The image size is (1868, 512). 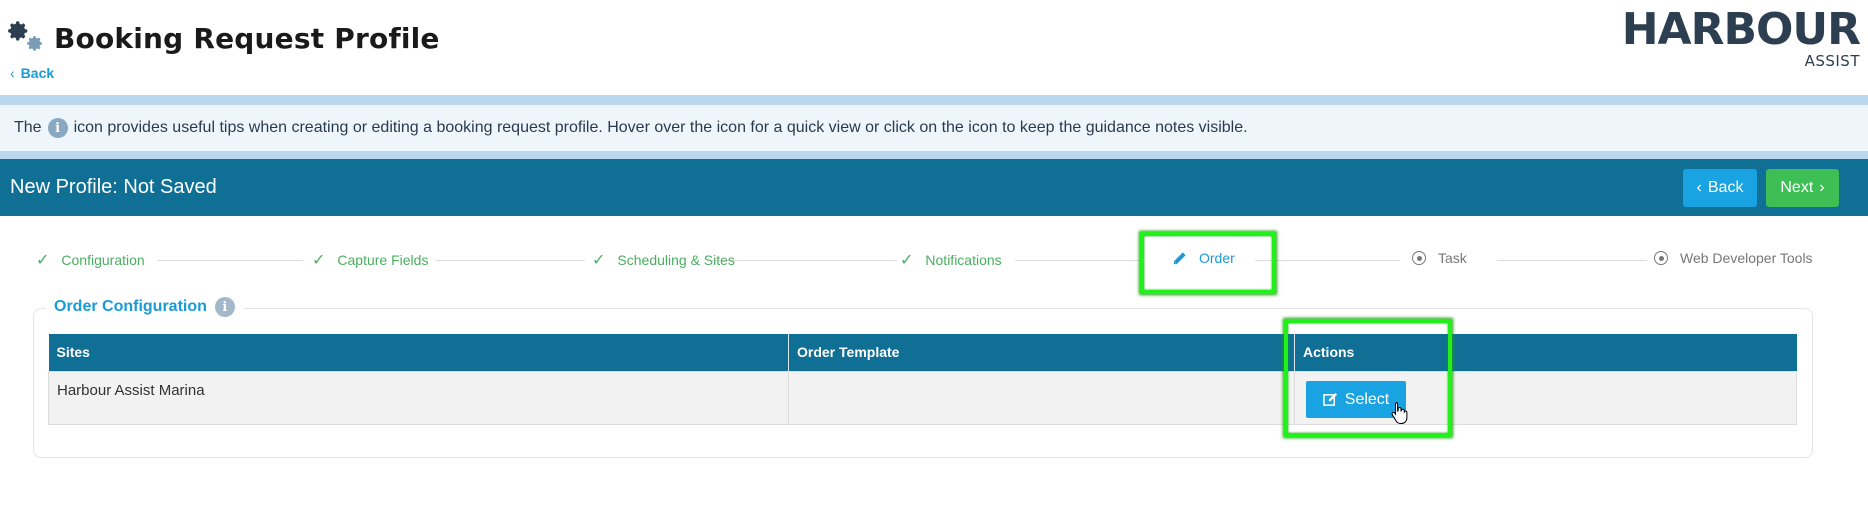 What do you see at coordinates (103, 260) in the screenshot?
I see `step-label: Configuration` at bounding box center [103, 260].